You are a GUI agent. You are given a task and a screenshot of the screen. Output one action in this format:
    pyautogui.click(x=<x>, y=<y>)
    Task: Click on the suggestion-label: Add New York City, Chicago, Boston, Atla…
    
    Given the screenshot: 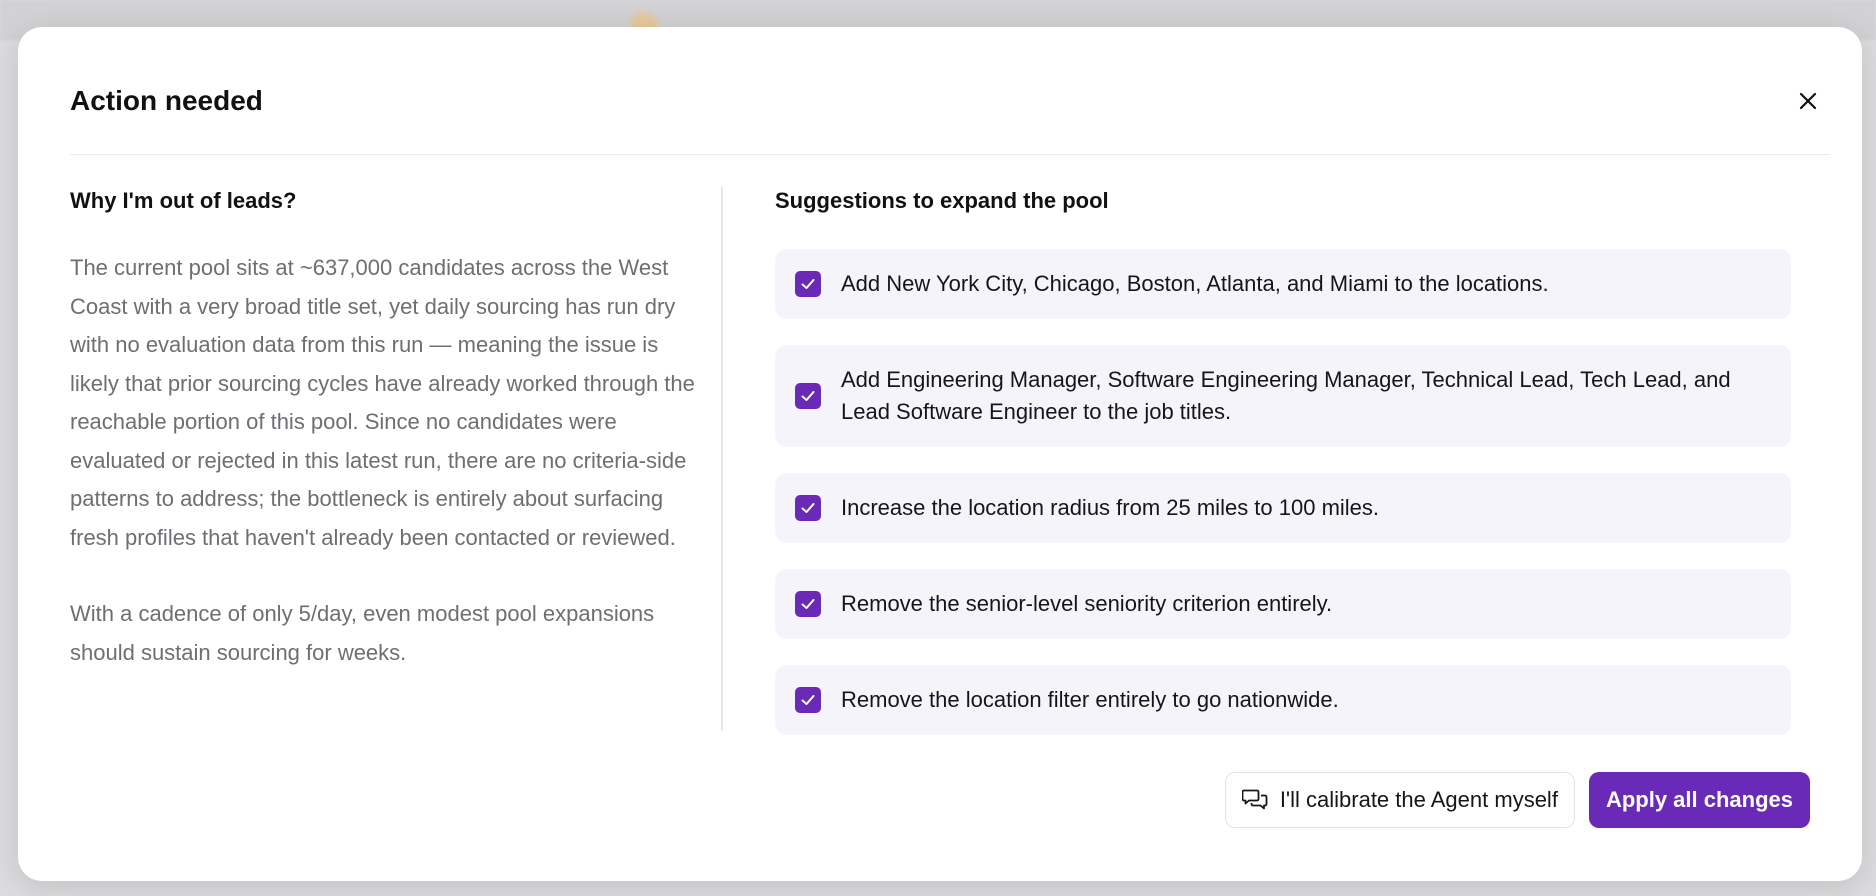 What is the action you would take?
    pyautogui.click(x=1195, y=283)
    